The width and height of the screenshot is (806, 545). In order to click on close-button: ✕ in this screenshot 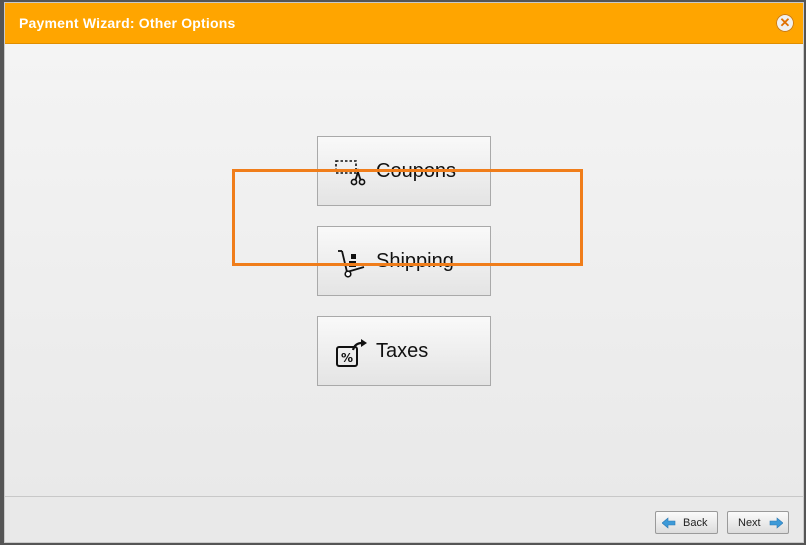, I will do `click(785, 23)`.